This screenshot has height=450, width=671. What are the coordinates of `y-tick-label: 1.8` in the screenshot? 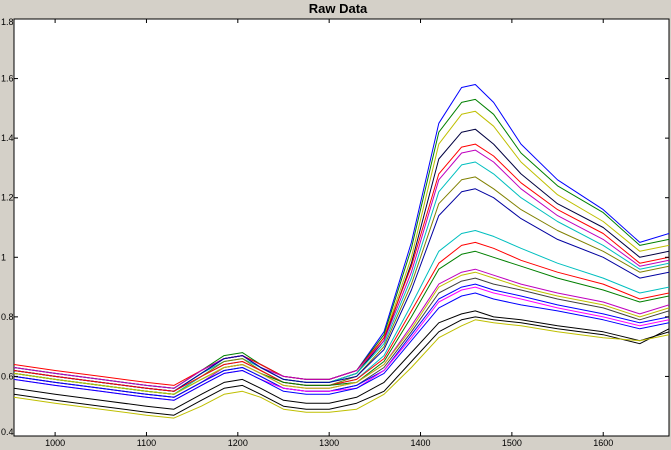 It's located at (7, 22).